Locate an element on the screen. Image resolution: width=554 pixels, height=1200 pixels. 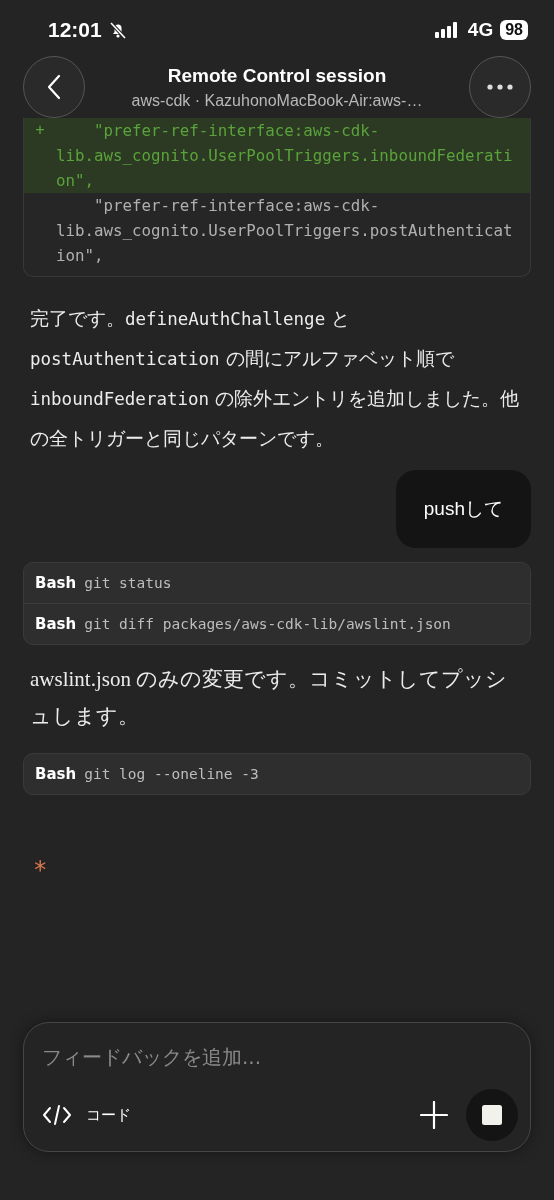
session-title: Remote Control session is located at coordinates (277, 75).